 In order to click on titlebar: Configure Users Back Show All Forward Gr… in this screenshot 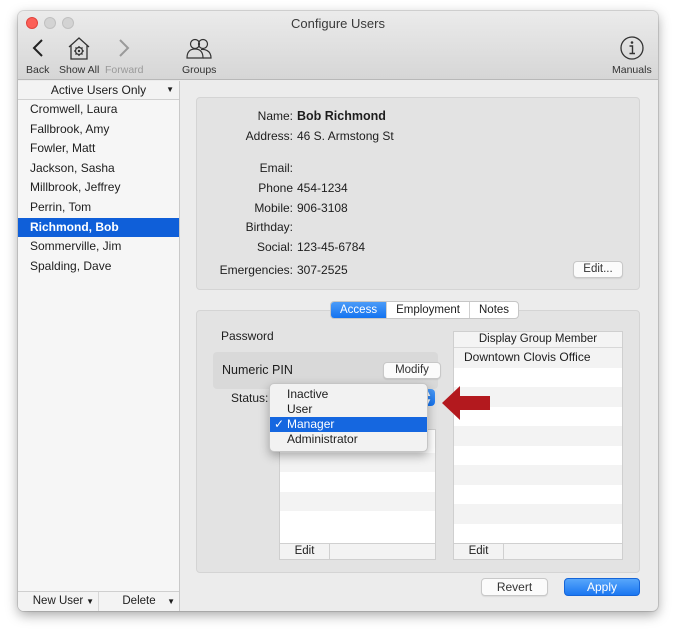, I will do `click(338, 45)`.